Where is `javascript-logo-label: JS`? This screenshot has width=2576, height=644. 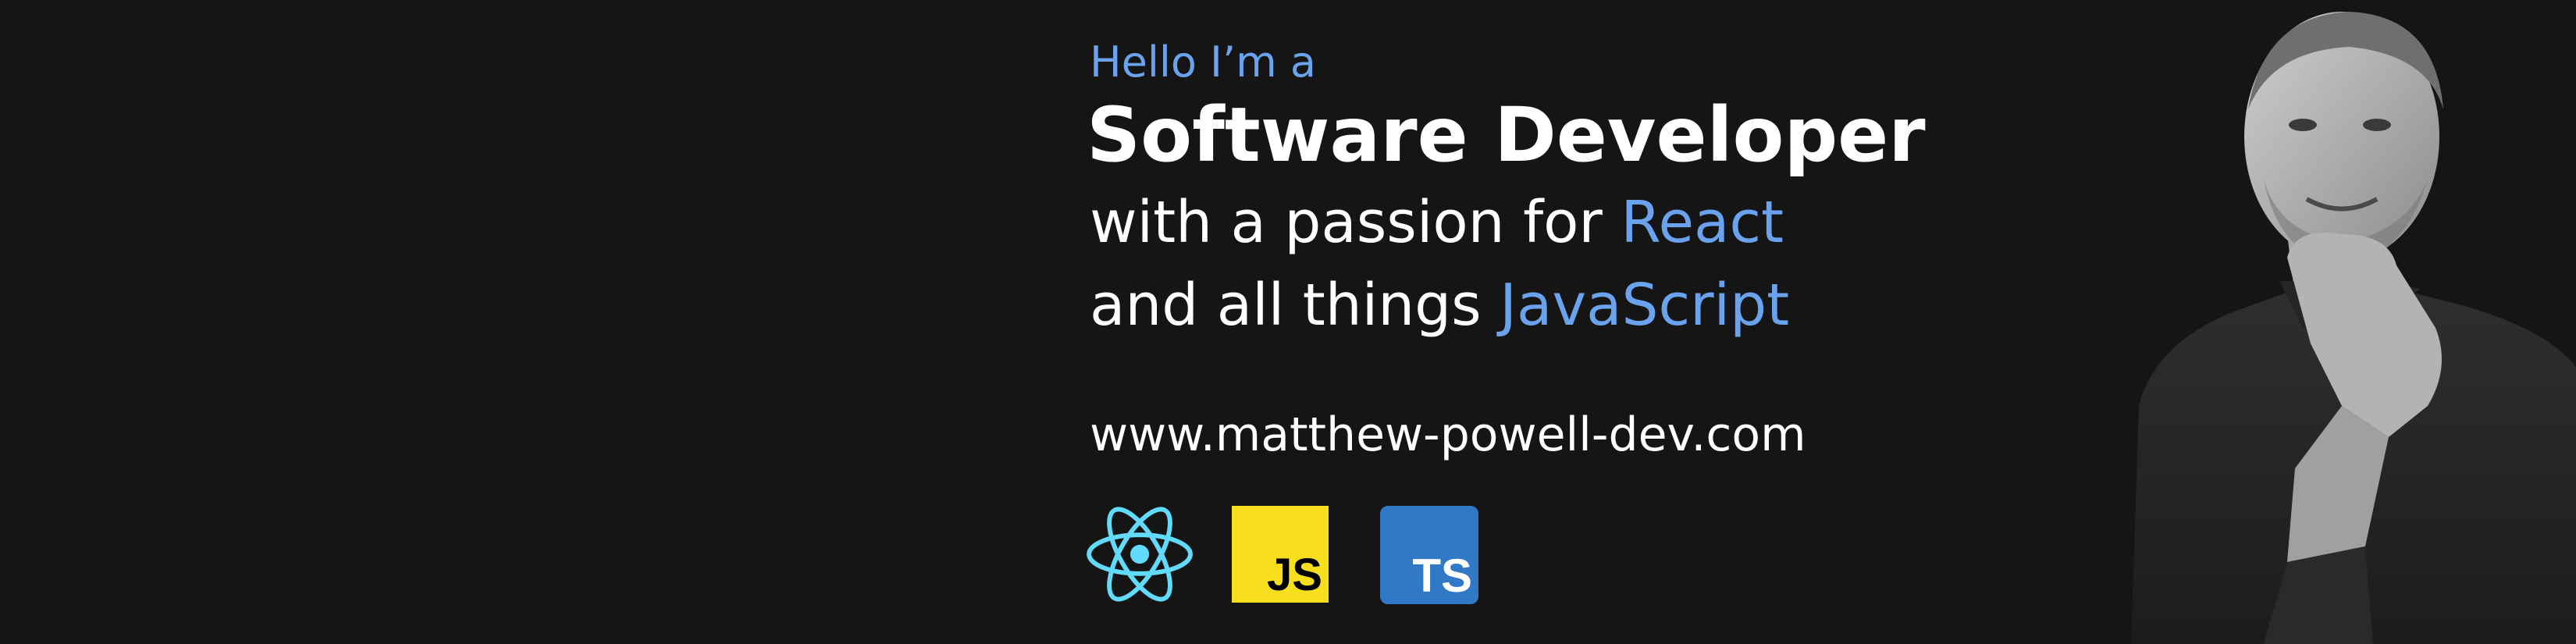 javascript-logo-label: JS is located at coordinates (1294, 575).